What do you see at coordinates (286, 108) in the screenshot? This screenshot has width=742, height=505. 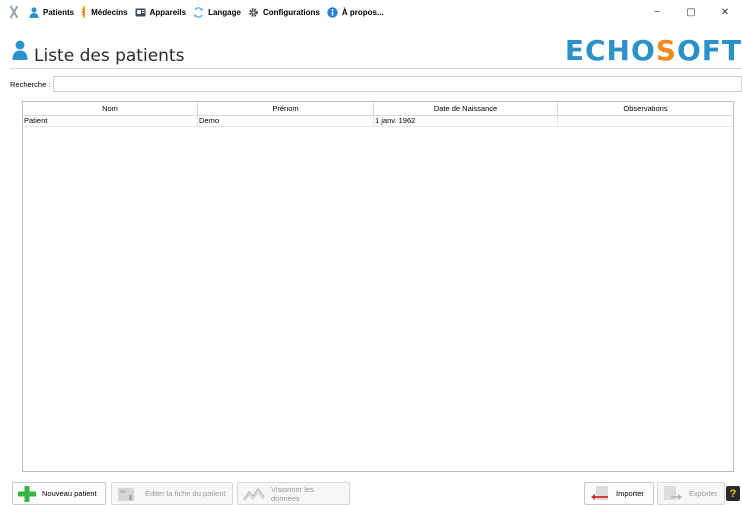 I see `column-header-prenom: Prénom` at bounding box center [286, 108].